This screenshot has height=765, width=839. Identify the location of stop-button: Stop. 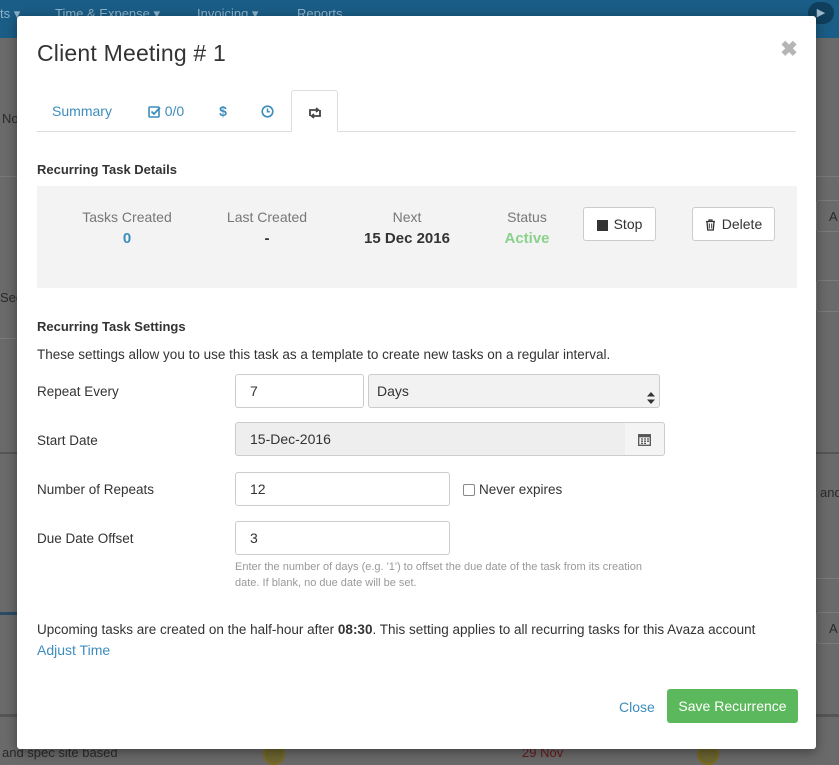
(619, 224).